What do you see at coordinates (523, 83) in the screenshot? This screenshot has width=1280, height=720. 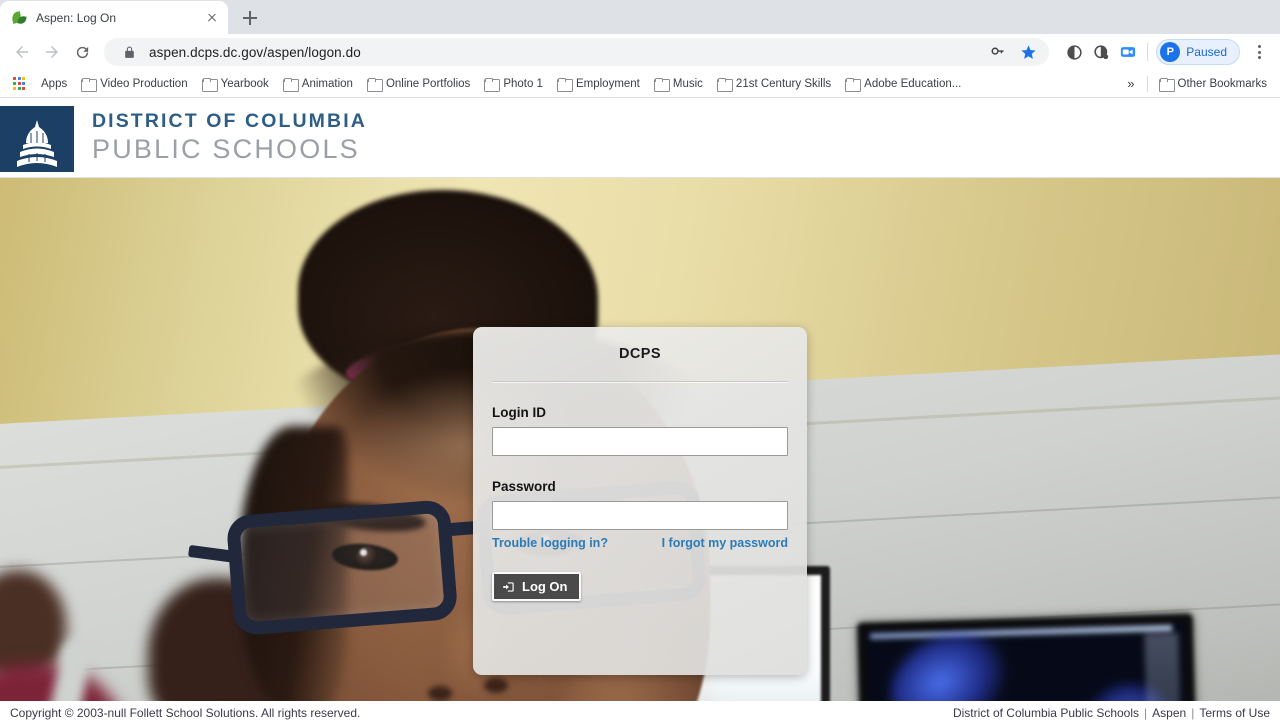 I see `bookmark-label: Photo 1` at bounding box center [523, 83].